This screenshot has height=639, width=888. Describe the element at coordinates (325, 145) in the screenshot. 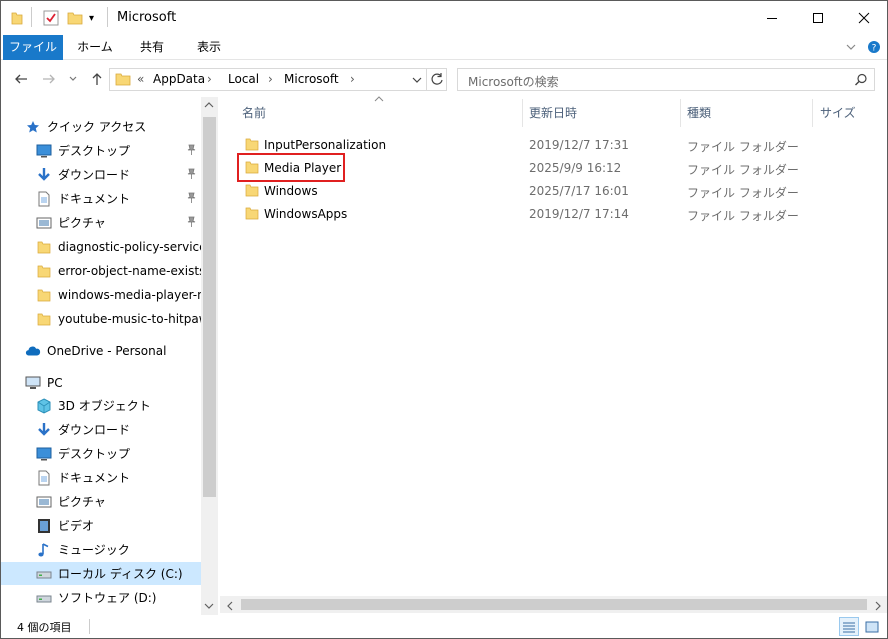

I see `file-name: InputPersonalization` at that location.